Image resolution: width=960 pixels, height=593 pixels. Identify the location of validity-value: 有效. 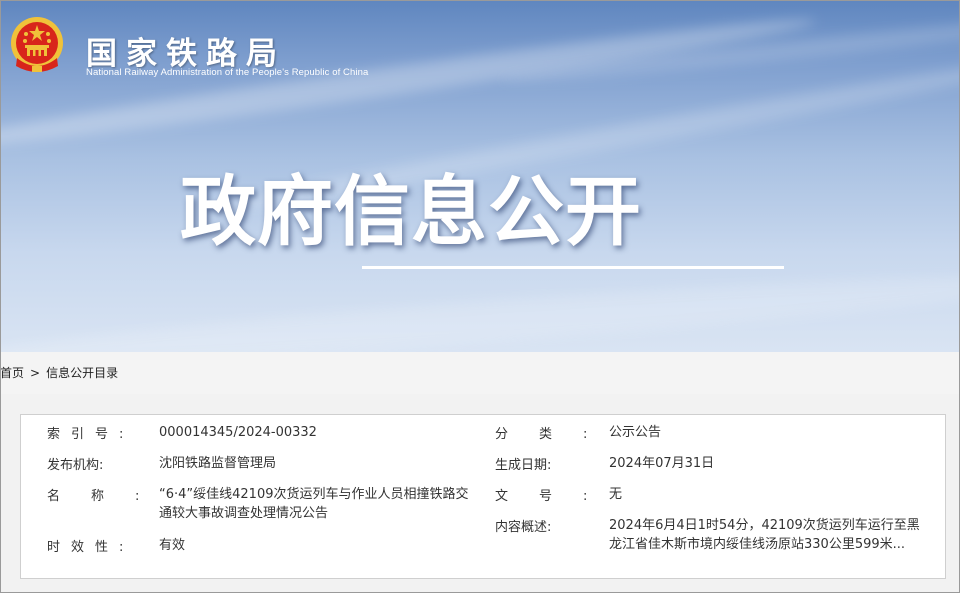
(172, 545).